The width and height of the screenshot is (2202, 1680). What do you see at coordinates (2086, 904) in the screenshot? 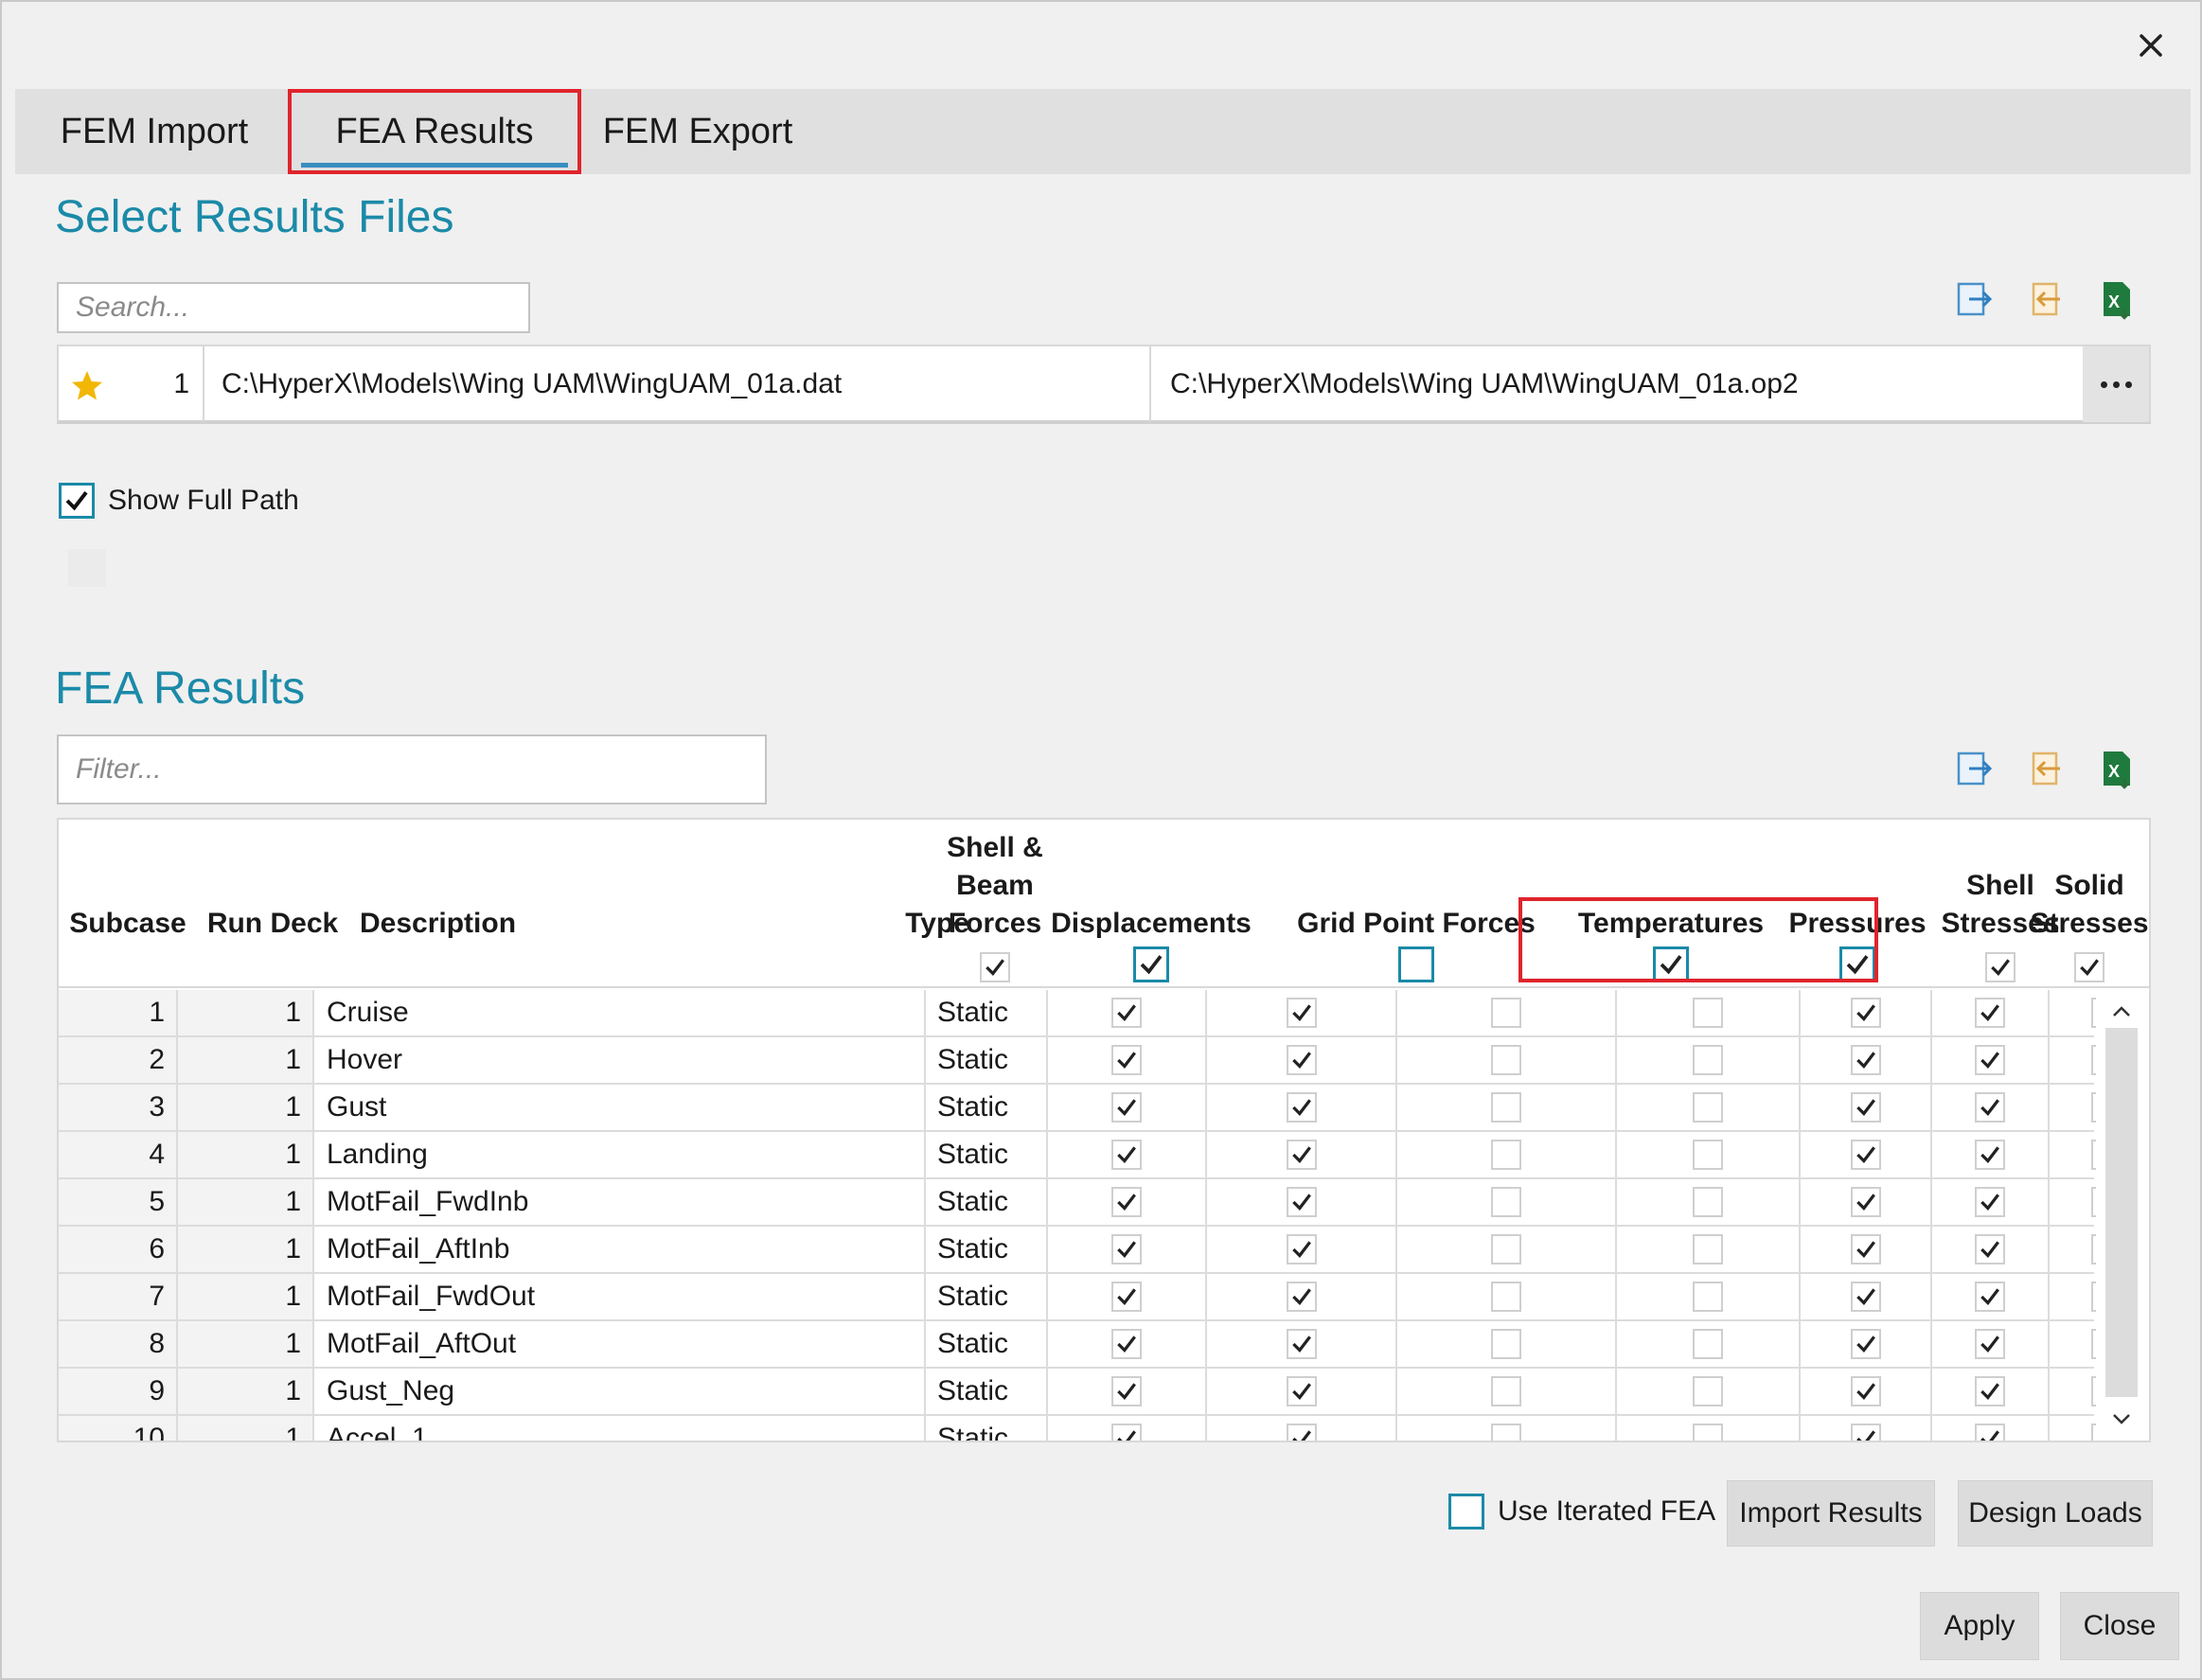
I see `header-solid-stresses: Solid Stresses` at bounding box center [2086, 904].